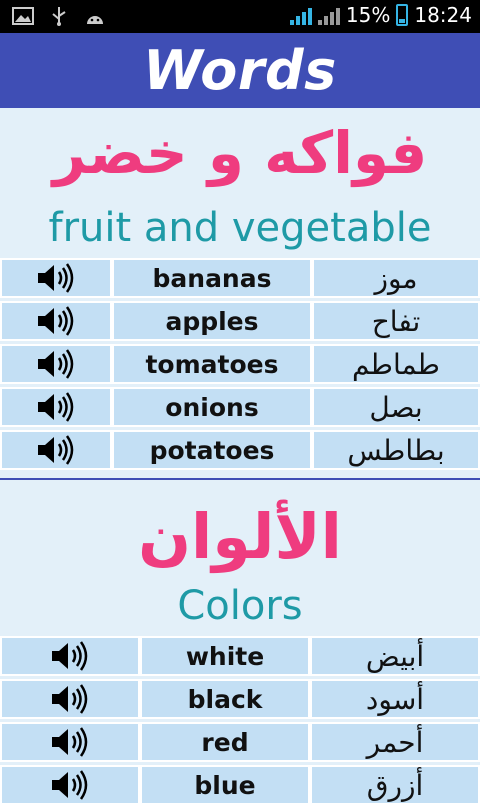  Describe the element at coordinates (395, 656) in the screenshot. I see `word-arabic: أبيض` at that location.